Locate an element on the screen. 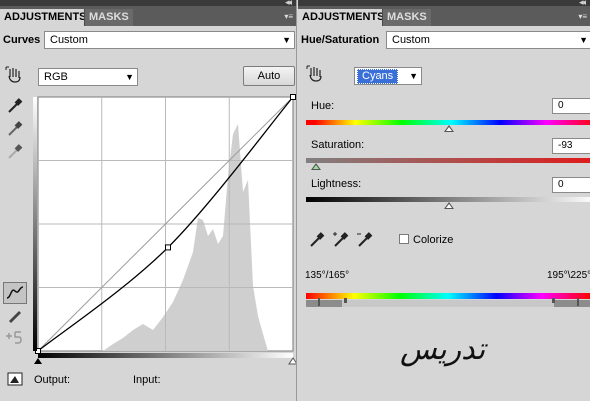 This screenshot has width=590, height=401. hue-input: 0 is located at coordinates (571, 106).